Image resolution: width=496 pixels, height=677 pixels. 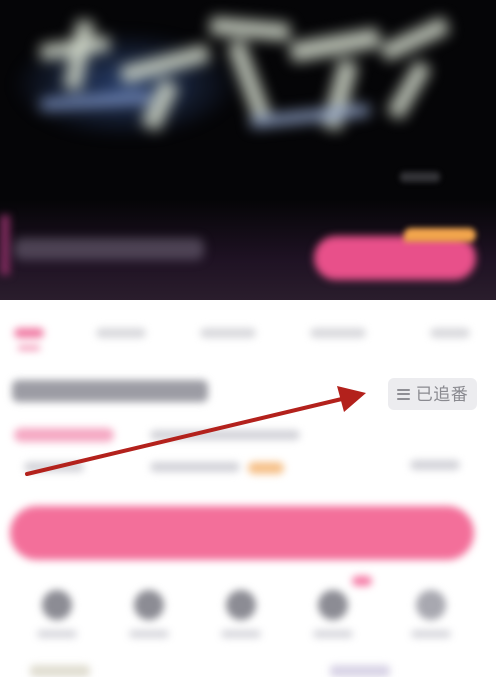 I want to click on tab-bar, so click(x=248, y=335).